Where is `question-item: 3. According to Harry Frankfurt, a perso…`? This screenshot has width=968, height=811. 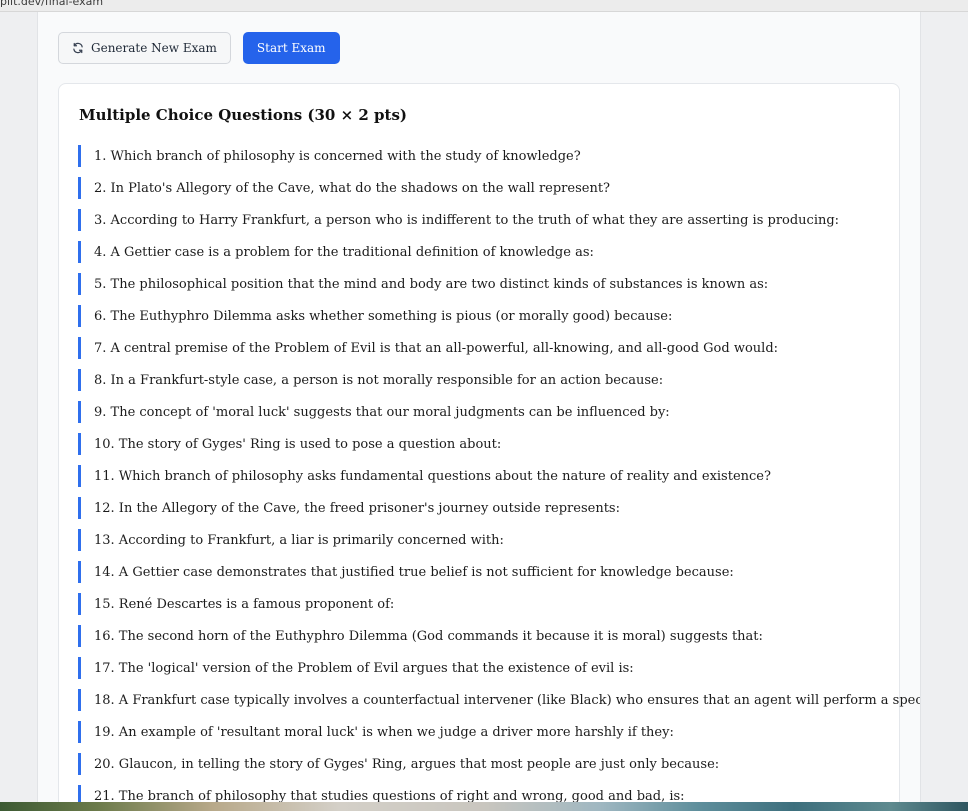
question-item: 3. According to Harry Frankfurt, a perso… is located at coordinates (499, 220).